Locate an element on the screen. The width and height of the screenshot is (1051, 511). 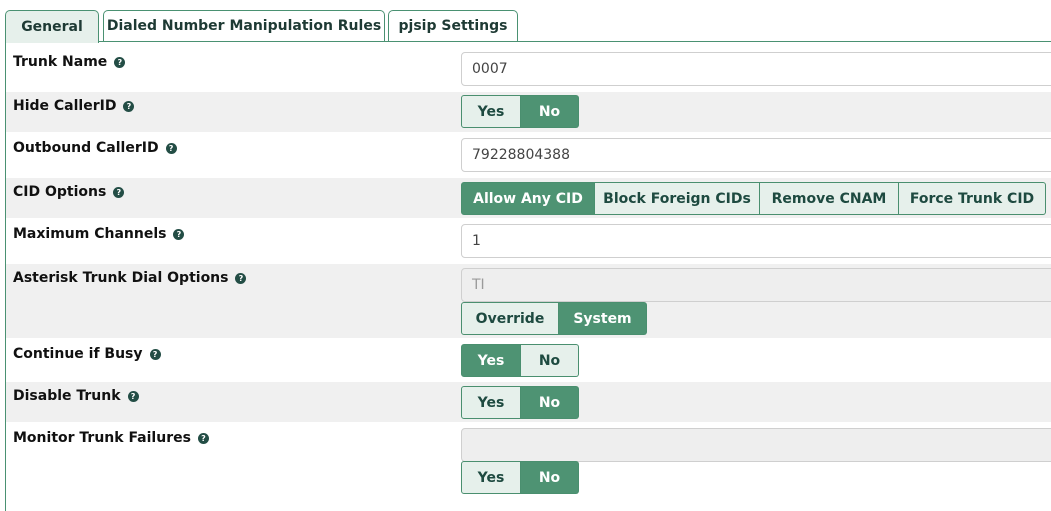
remove-cnam-button: Remove CNAM is located at coordinates (829, 198).